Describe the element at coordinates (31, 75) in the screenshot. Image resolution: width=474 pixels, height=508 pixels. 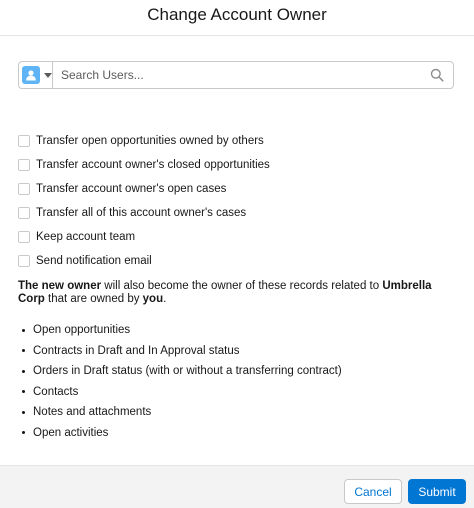
I see `user-icon` at that location.